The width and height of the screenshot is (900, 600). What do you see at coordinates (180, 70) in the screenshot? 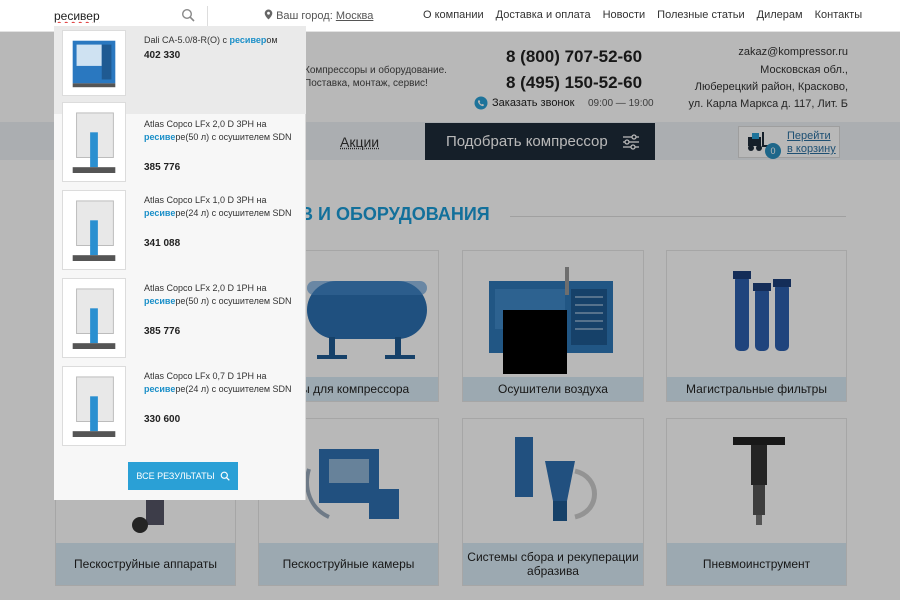
I see `search-result-item: Dali CA-5.0/8-R(O) с ресивером 402 330` at bounding box center [180, 70].